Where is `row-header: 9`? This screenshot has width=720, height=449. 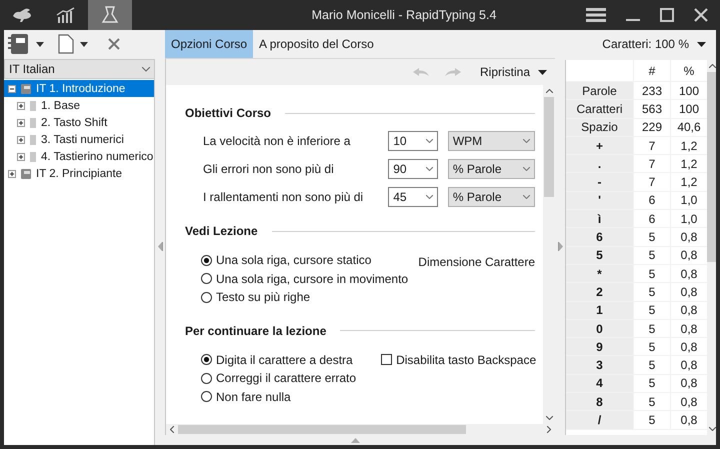 row-header: 9 is located at coordinates (599, 347).